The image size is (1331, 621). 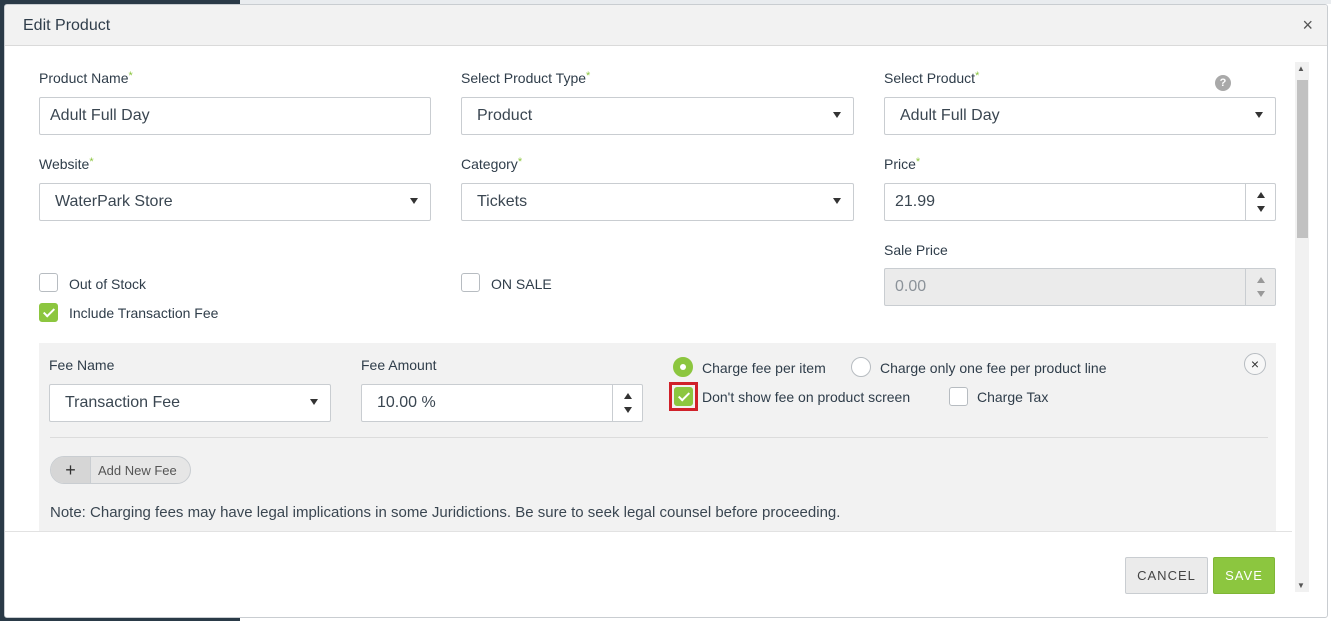 What do you see at coordinates (657, 202) in the screenshot?
I see `category-select: Tickets` at bounding box center [657, 202].